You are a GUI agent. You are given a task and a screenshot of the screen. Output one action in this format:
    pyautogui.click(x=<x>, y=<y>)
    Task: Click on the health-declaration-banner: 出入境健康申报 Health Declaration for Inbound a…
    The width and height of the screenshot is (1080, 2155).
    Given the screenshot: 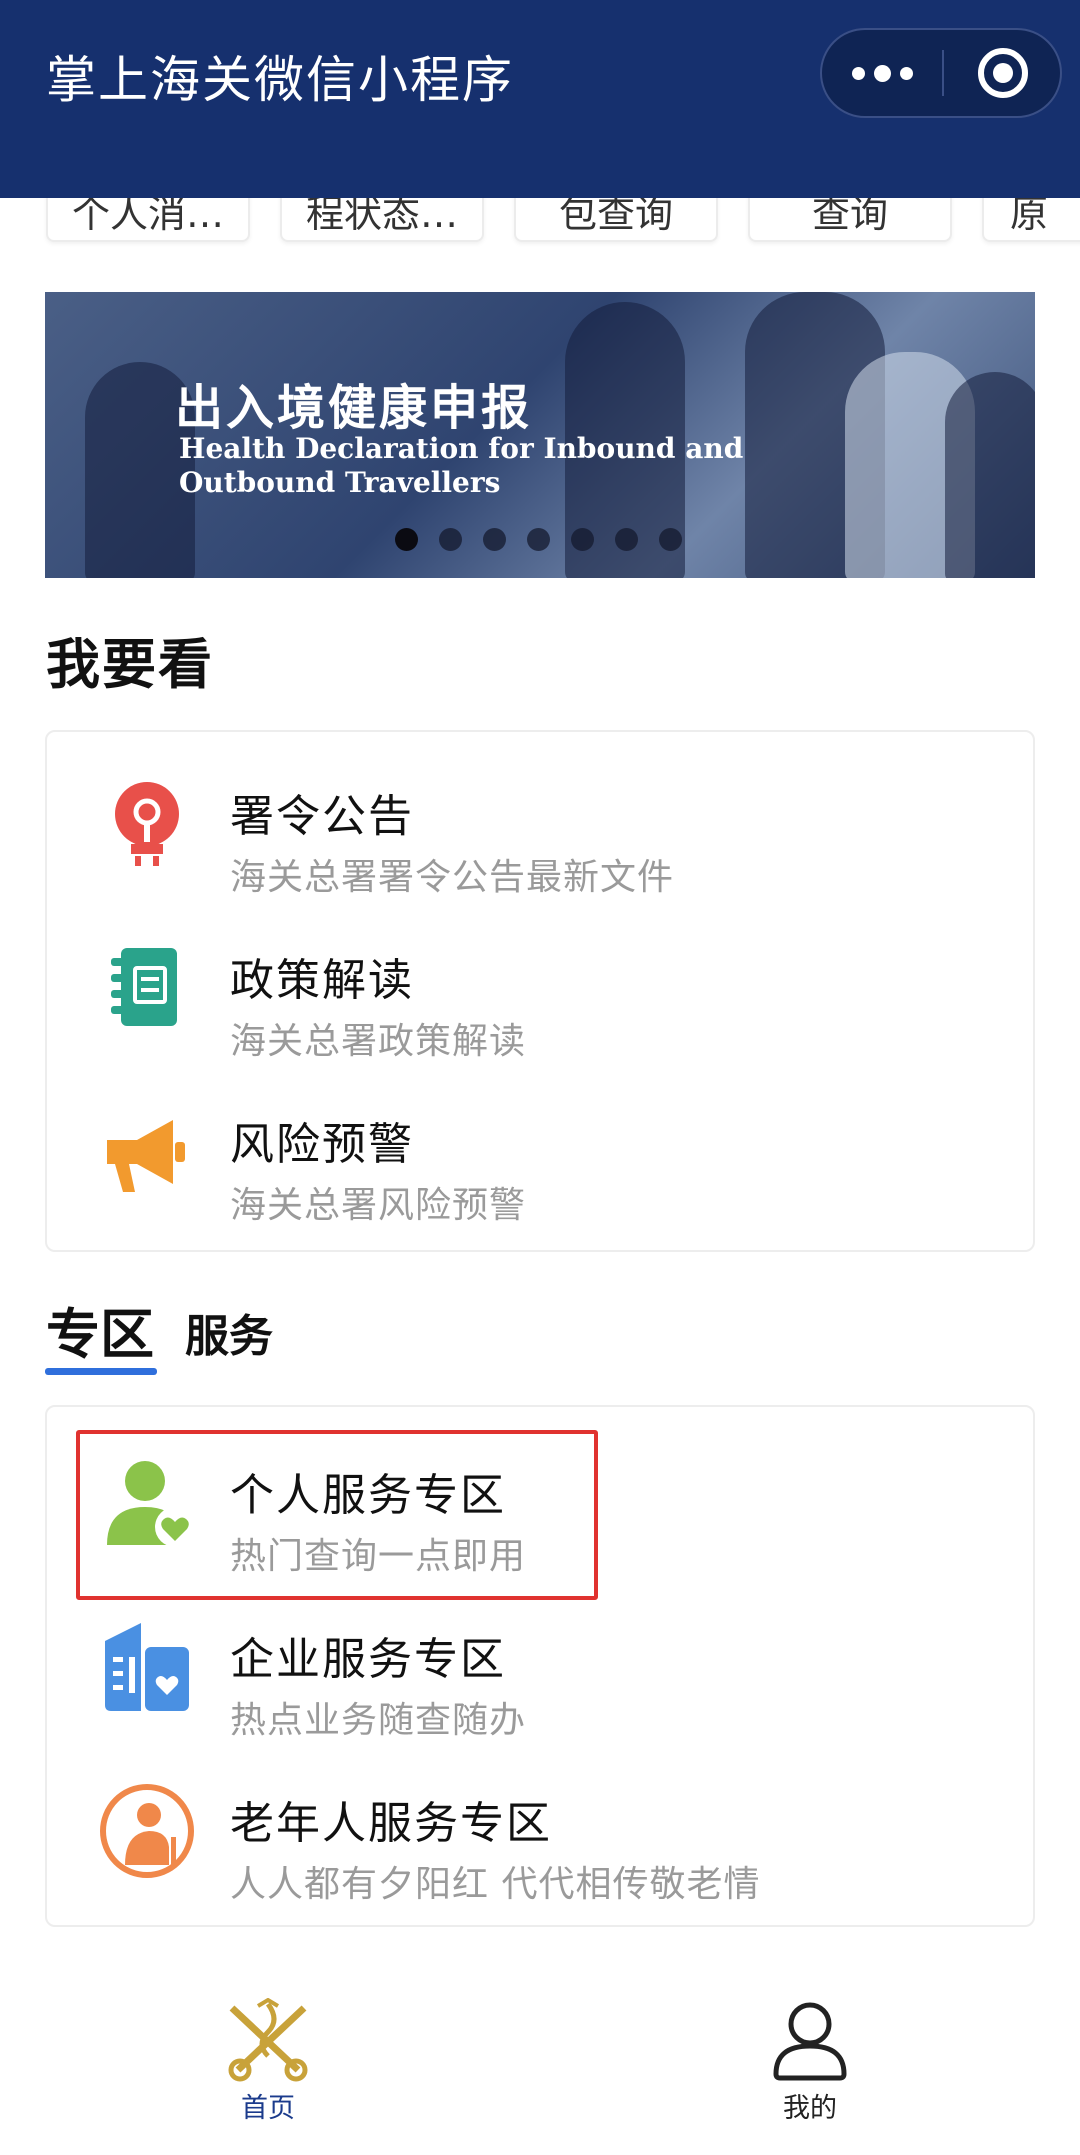 What is the action you would take?
    pyautogui.click(x=540, y=435)
    